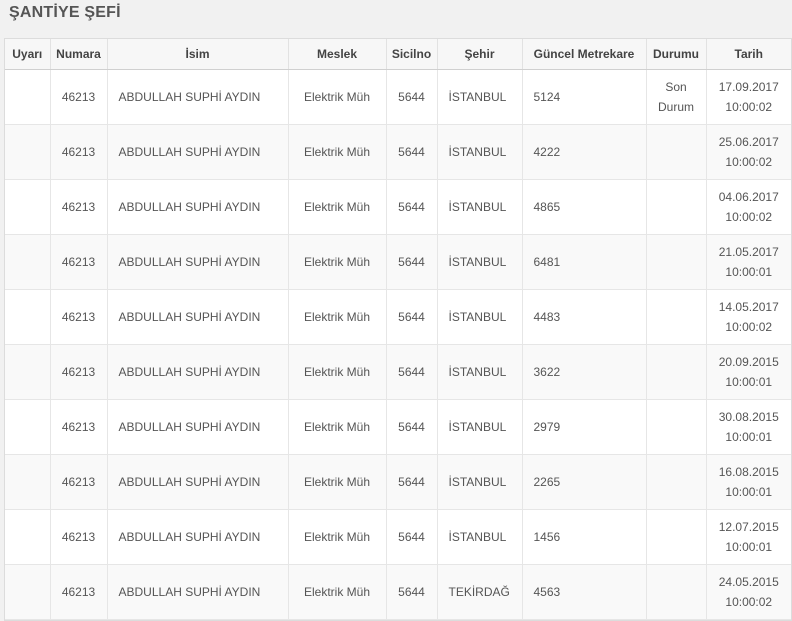  What do you see at coordinates (748, 317) in the screenshot?
I see `cell-tarih: 14.05.2017 10:00:02` at bounding box center [748, 317].